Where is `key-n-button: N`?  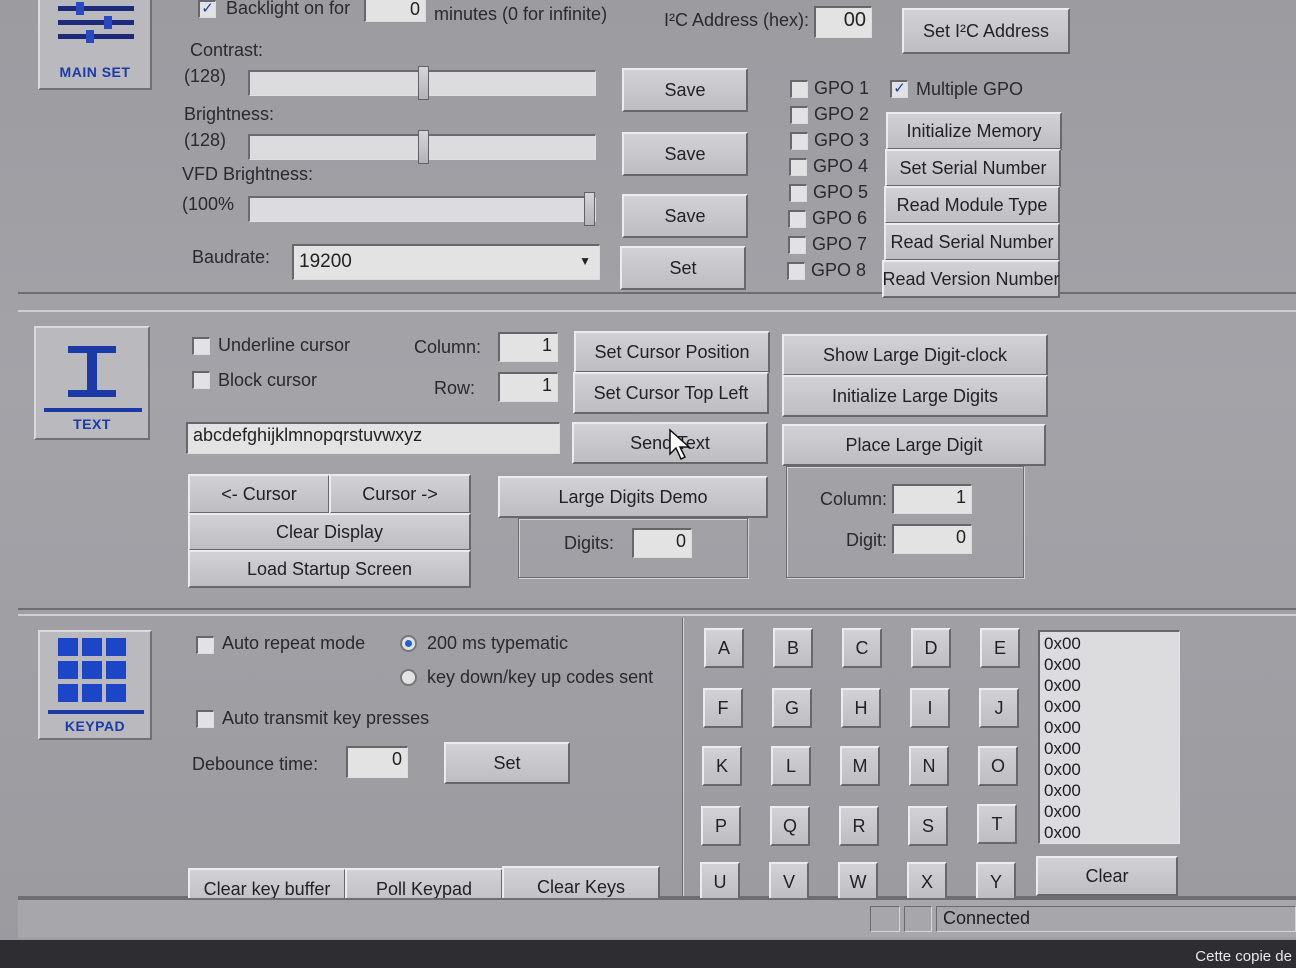 key-n-button: N is located at coordinates (929, 766).